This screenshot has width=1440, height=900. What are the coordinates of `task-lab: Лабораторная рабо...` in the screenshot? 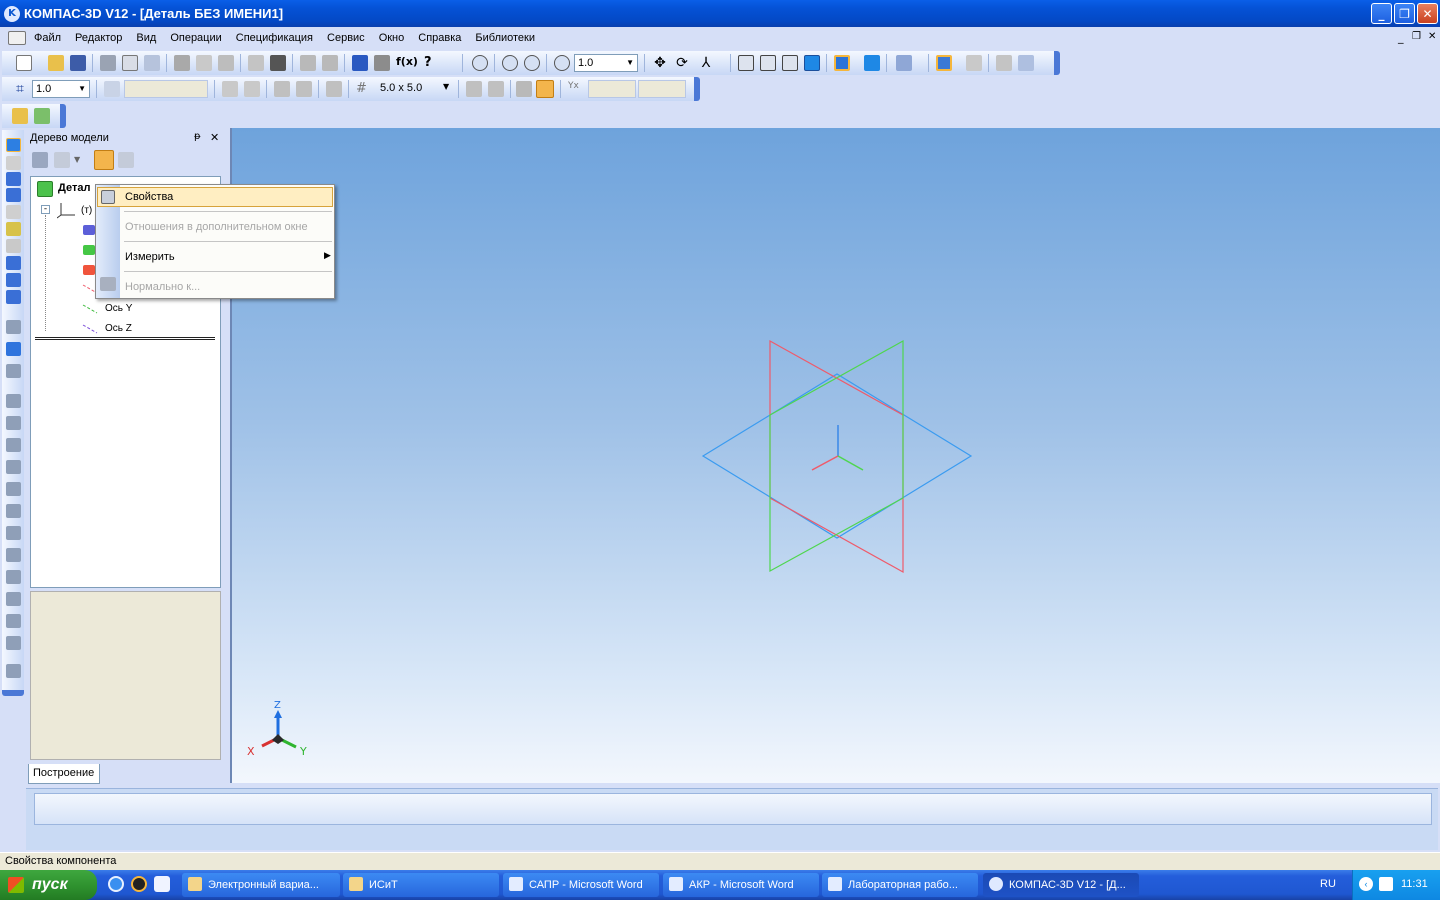 It's located at (900, 885).